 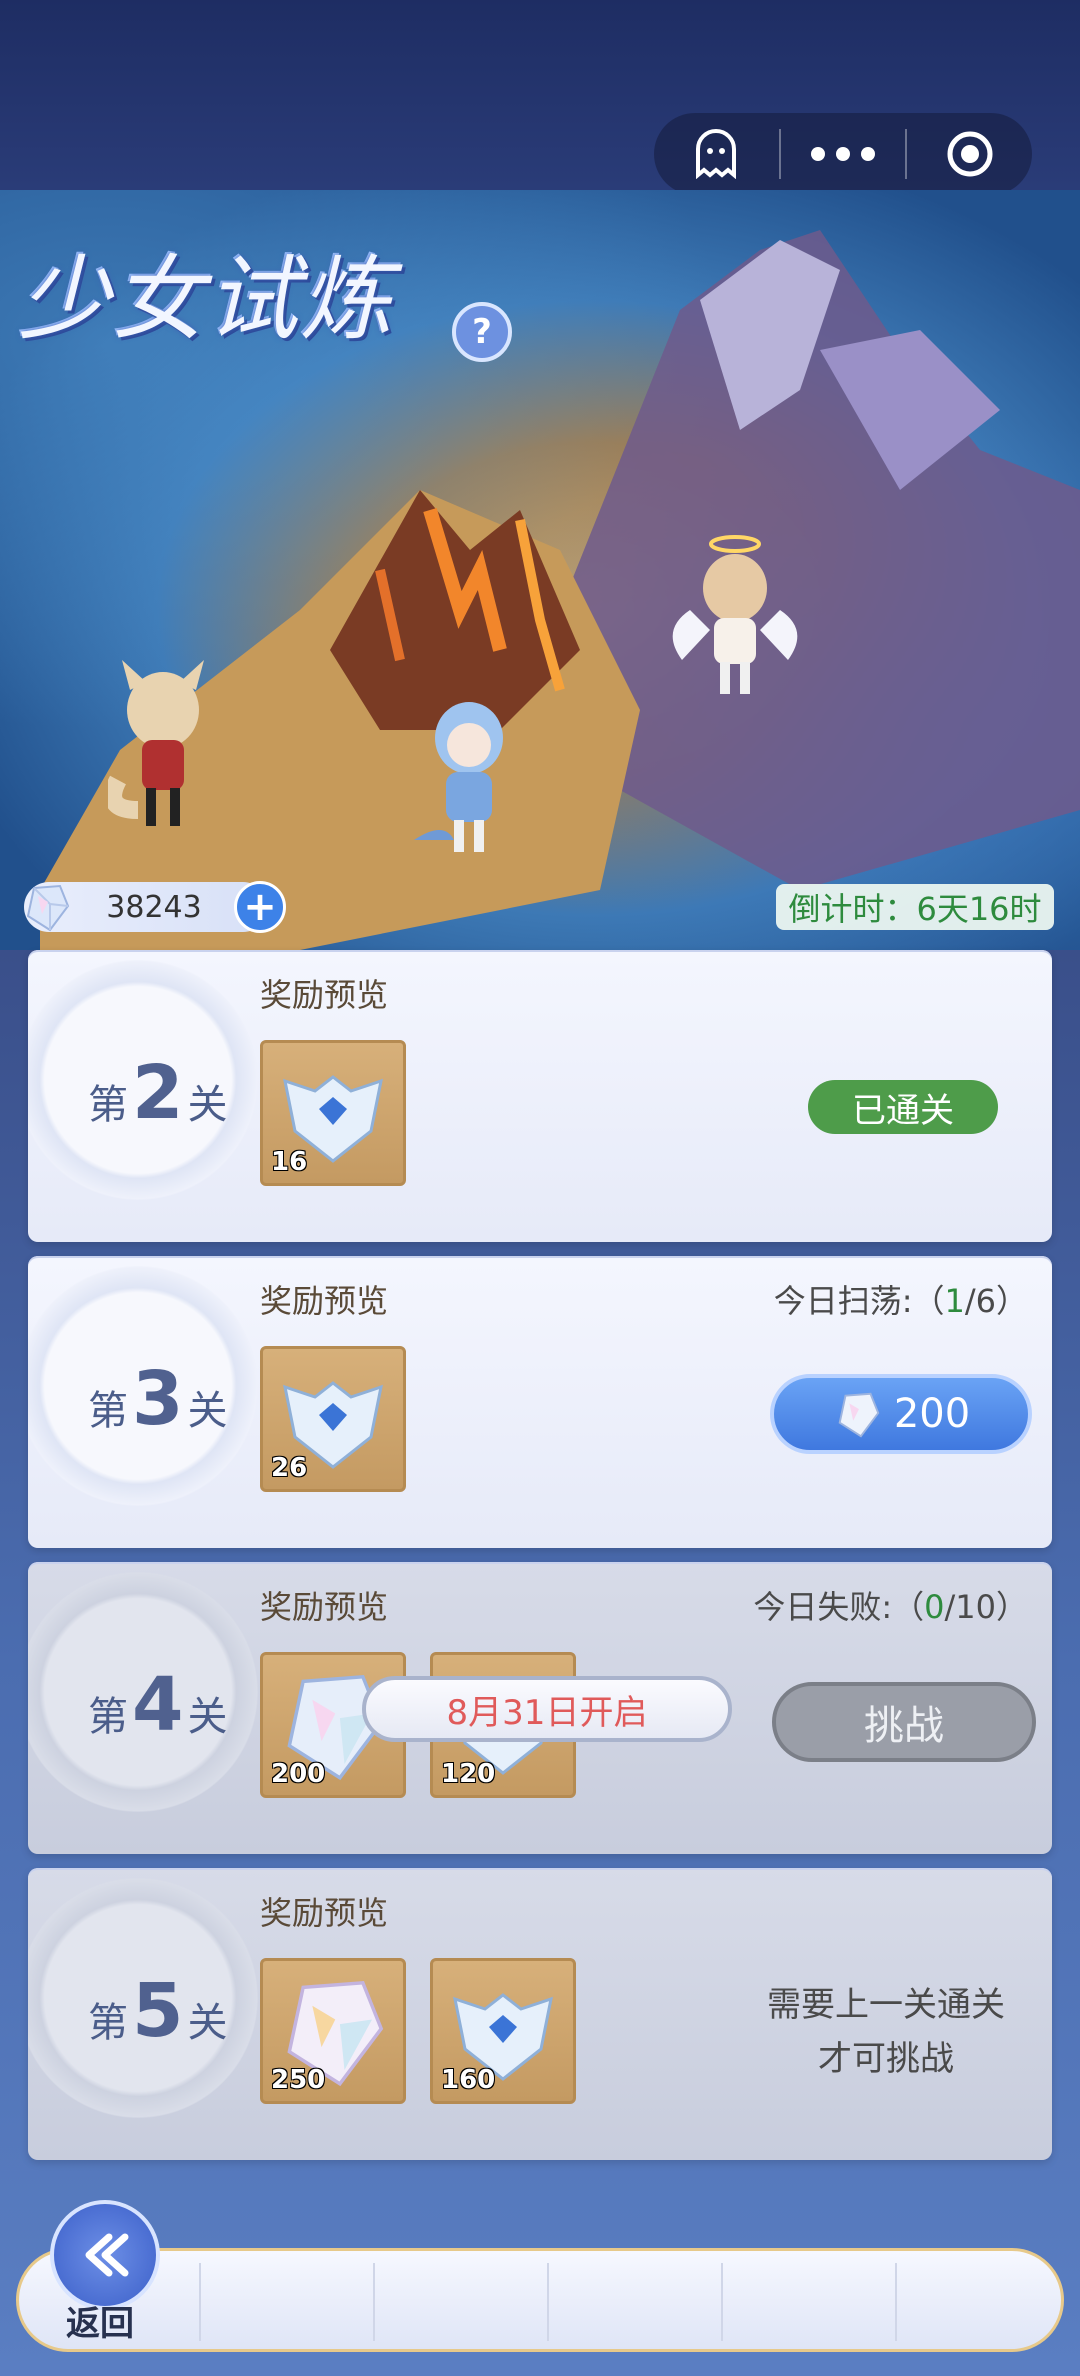 What do you see at coordinates (986, 1607) in the screenshot?
I see `fail-total: /10）` at bounding box center [986, 1607].